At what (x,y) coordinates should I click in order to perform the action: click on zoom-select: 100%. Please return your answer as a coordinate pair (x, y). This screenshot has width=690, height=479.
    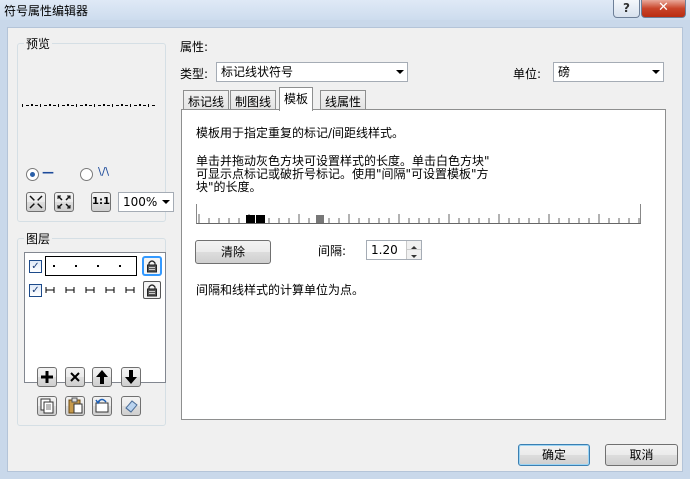
    Looking at the image, I should click on (146, 202).